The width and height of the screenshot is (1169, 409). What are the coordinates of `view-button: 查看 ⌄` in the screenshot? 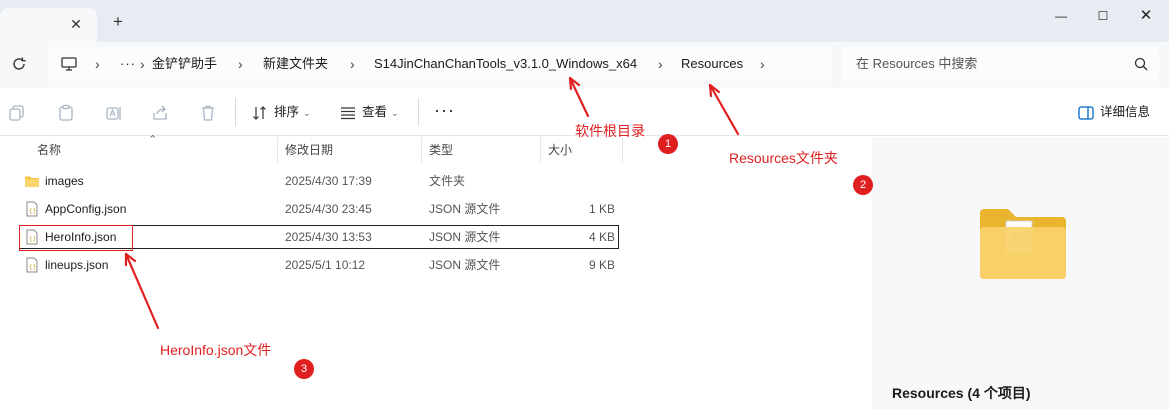 It's located at (369, 112).